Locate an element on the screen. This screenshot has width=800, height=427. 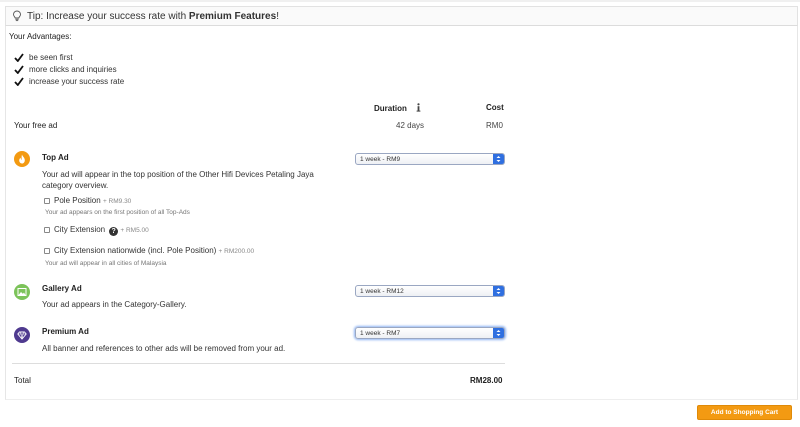
diamond-icon is located at coordinates (22, 335).